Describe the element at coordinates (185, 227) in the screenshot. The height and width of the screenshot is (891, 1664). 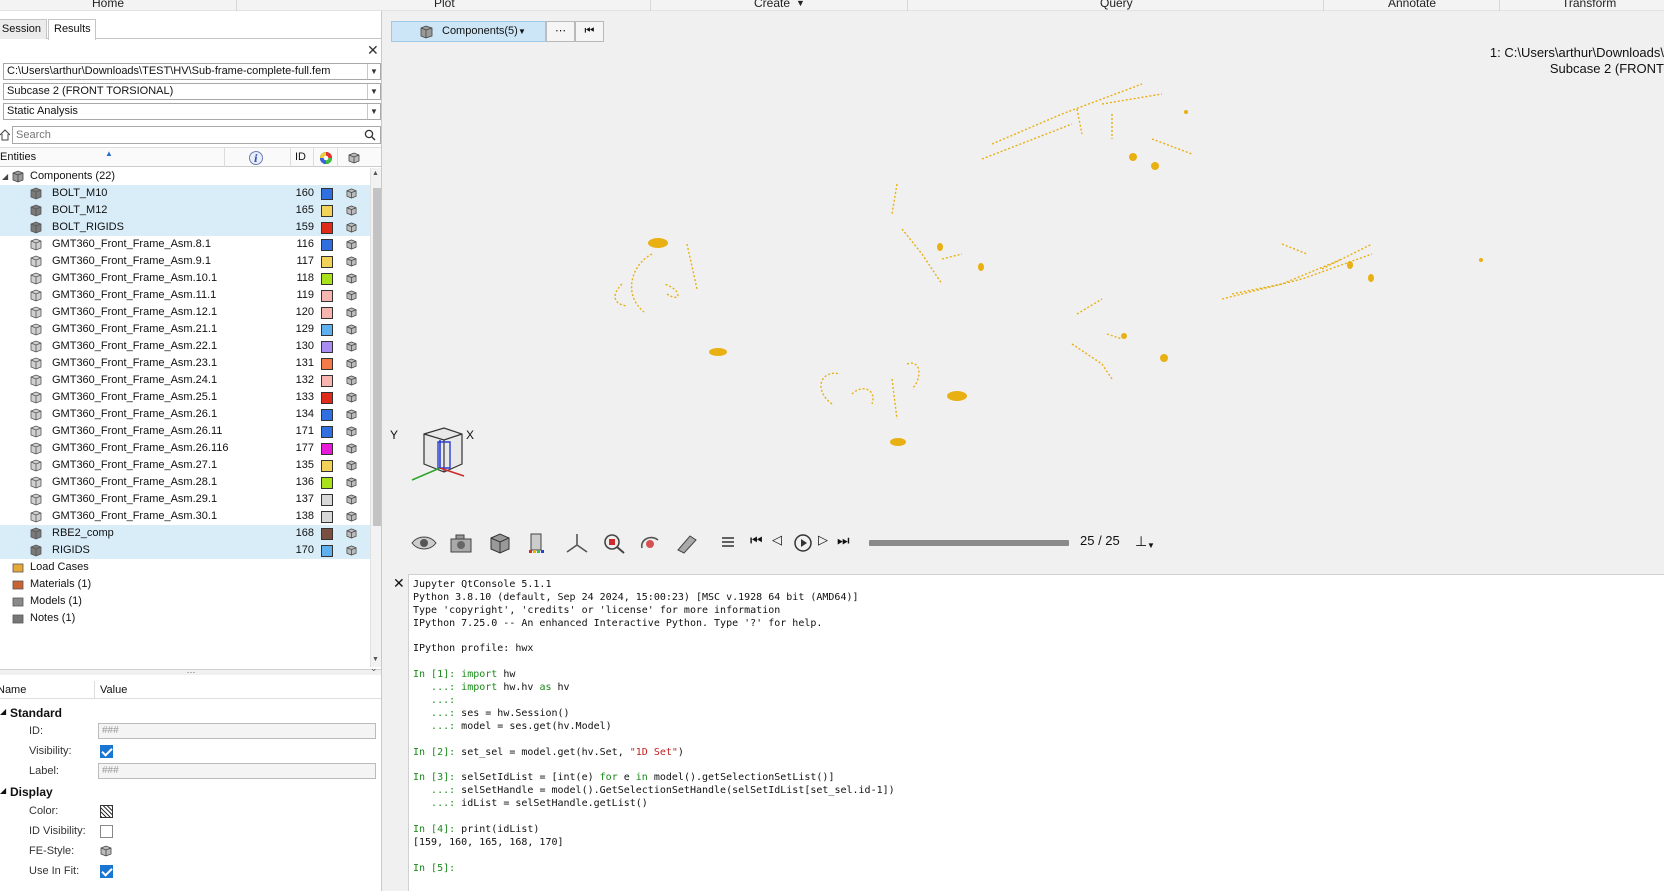
I see `tree-row-component: BOLT_RIGIDS 159` at that location.